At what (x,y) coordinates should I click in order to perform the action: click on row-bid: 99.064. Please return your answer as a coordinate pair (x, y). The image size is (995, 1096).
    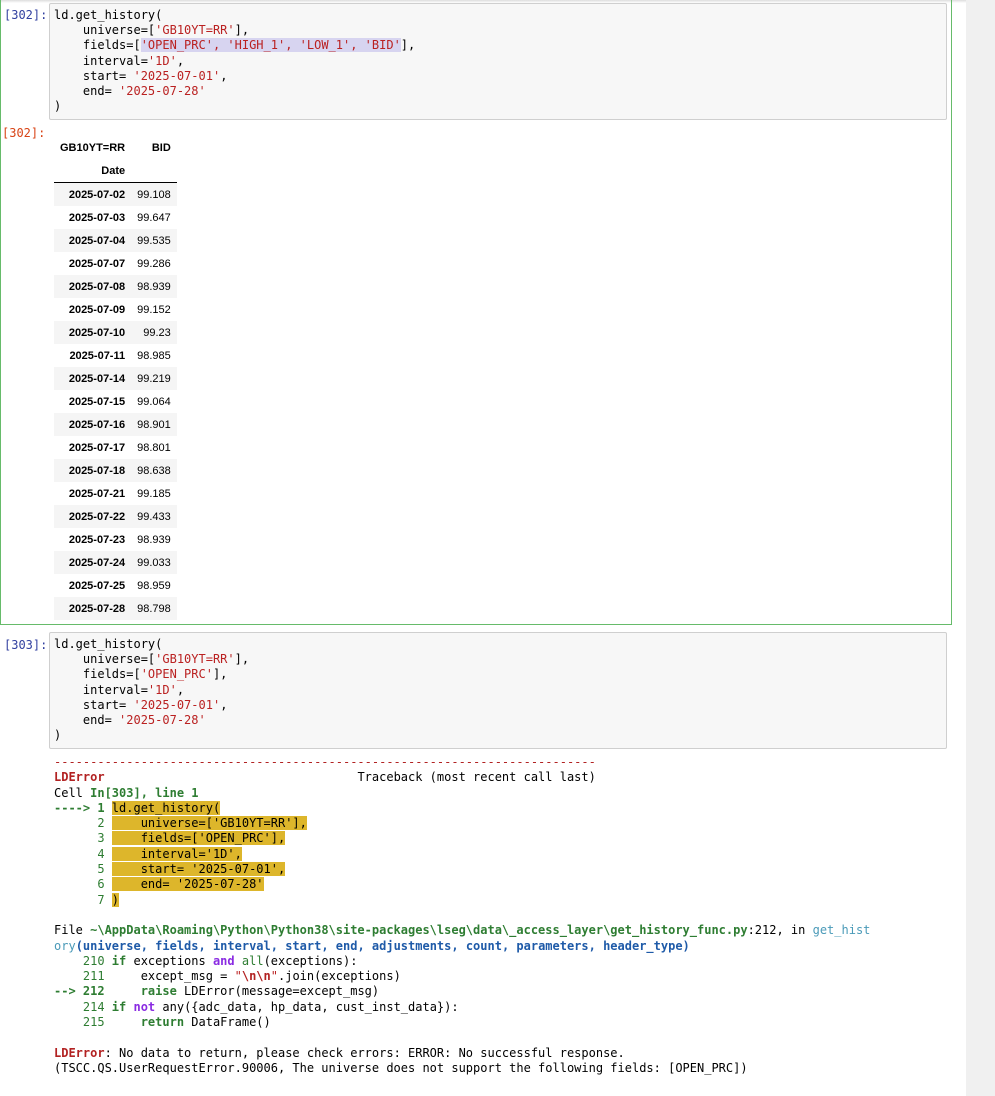
    Looking at the image, I should click on (154, 401).